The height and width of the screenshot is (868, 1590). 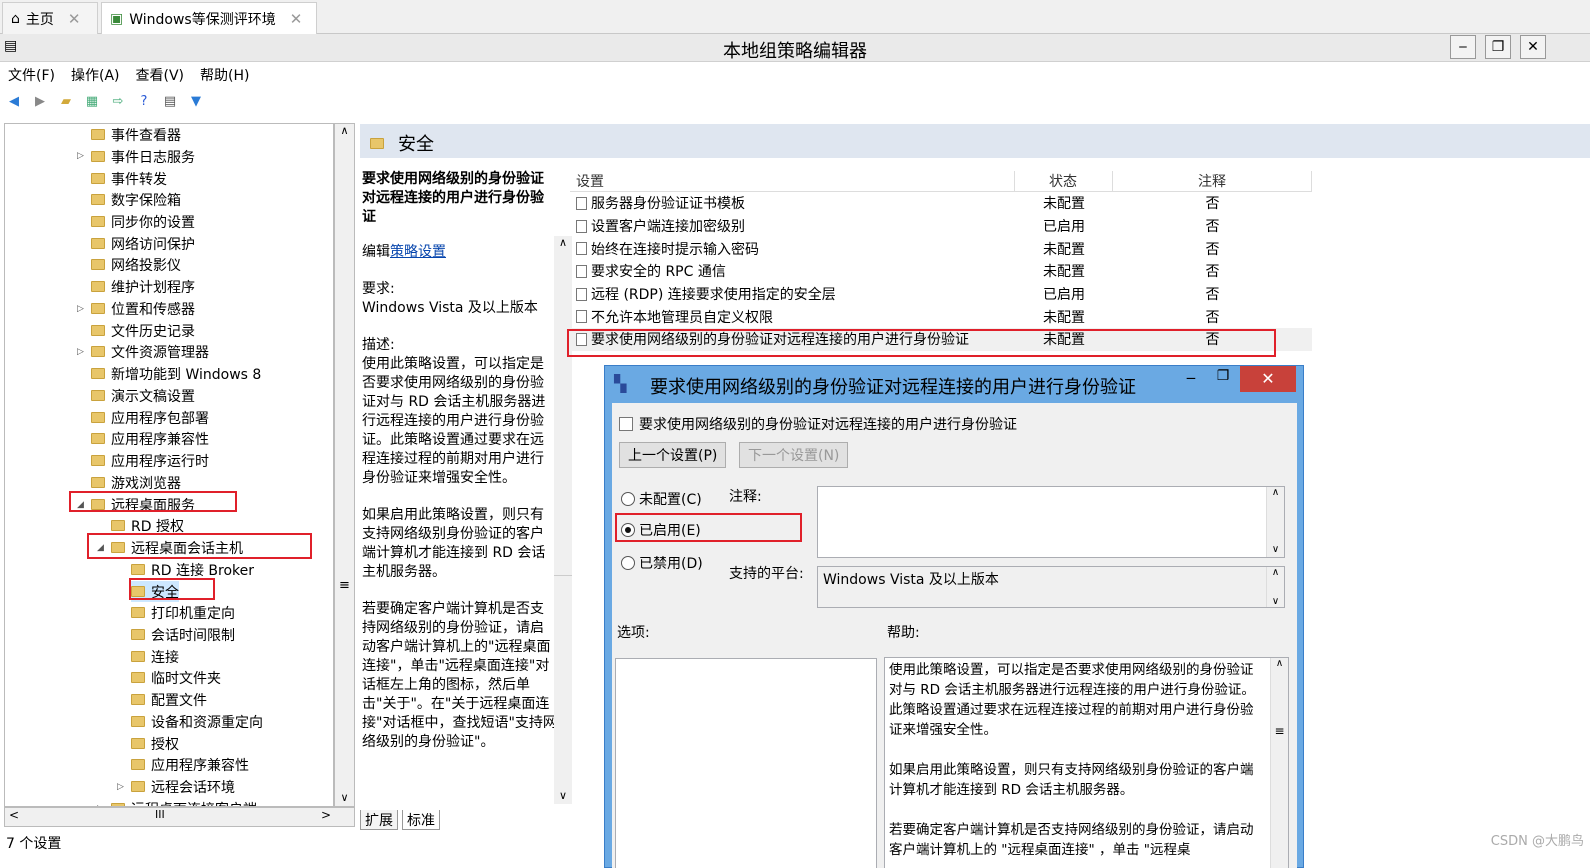 What do you see at coordinates (1223, 380) in the screenshot?
I see `dialog-maximize-button: ❐` at bounding box center [1223, 380].